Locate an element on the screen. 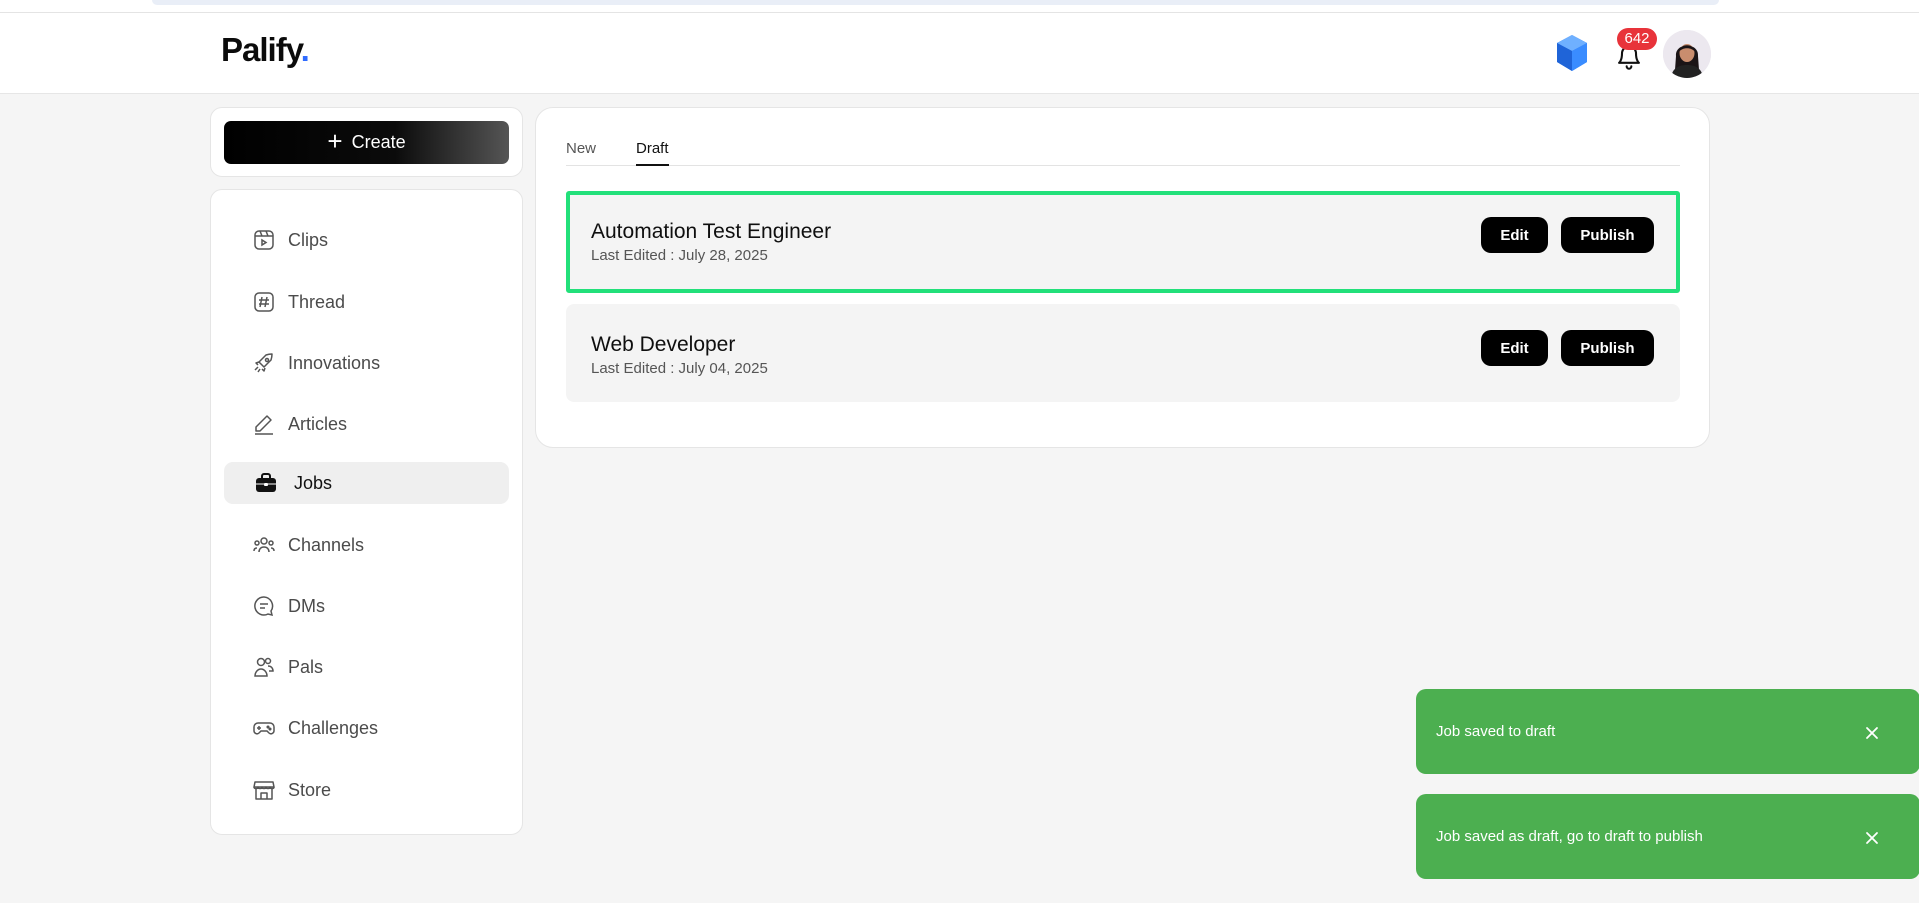  browser-top-strip is located at coordinates (959, 6).